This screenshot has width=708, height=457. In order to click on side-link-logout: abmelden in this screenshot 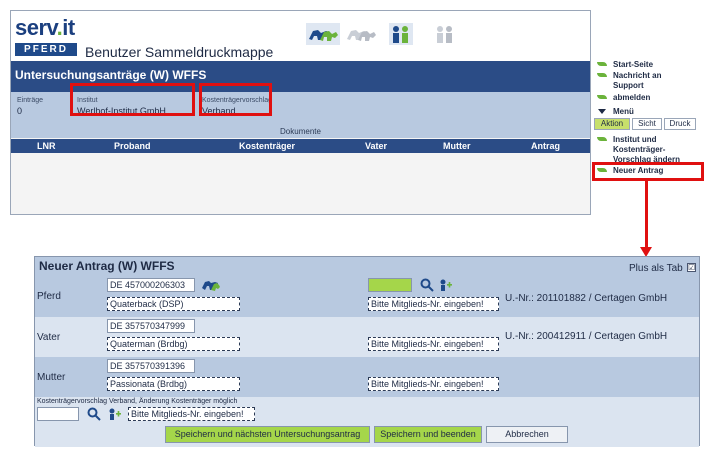, I will do `click(623, 98)`.